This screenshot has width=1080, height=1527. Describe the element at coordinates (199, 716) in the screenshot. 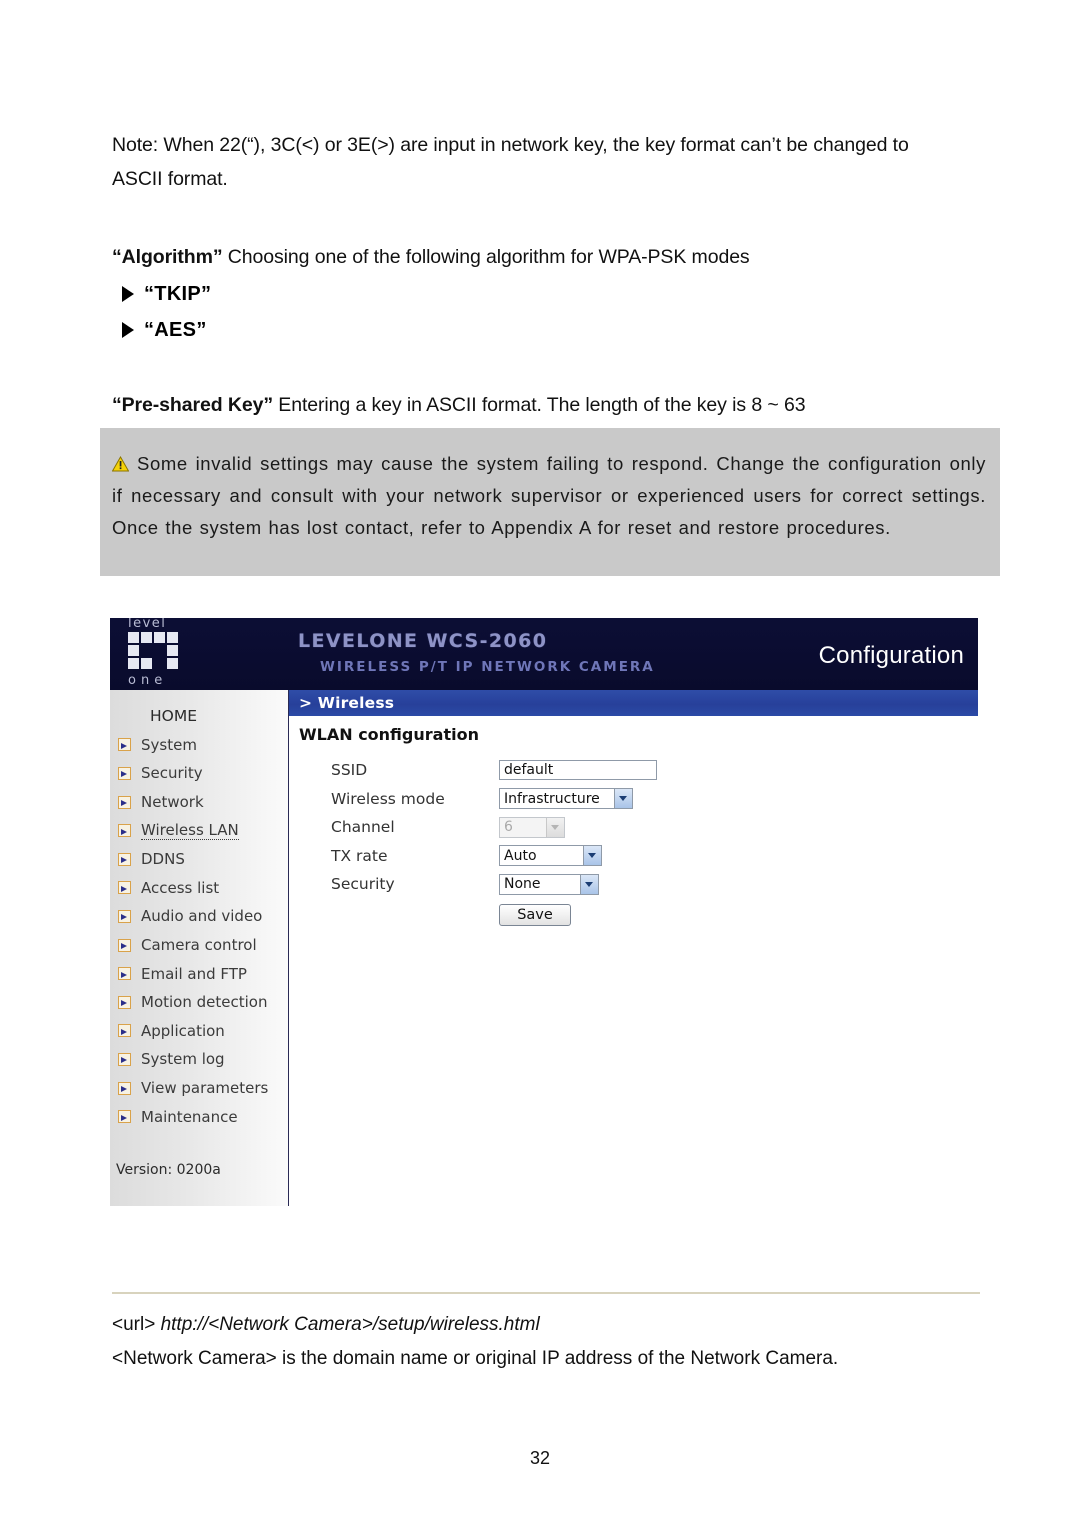

I see `sidebar-item-home: HOME` at that location.